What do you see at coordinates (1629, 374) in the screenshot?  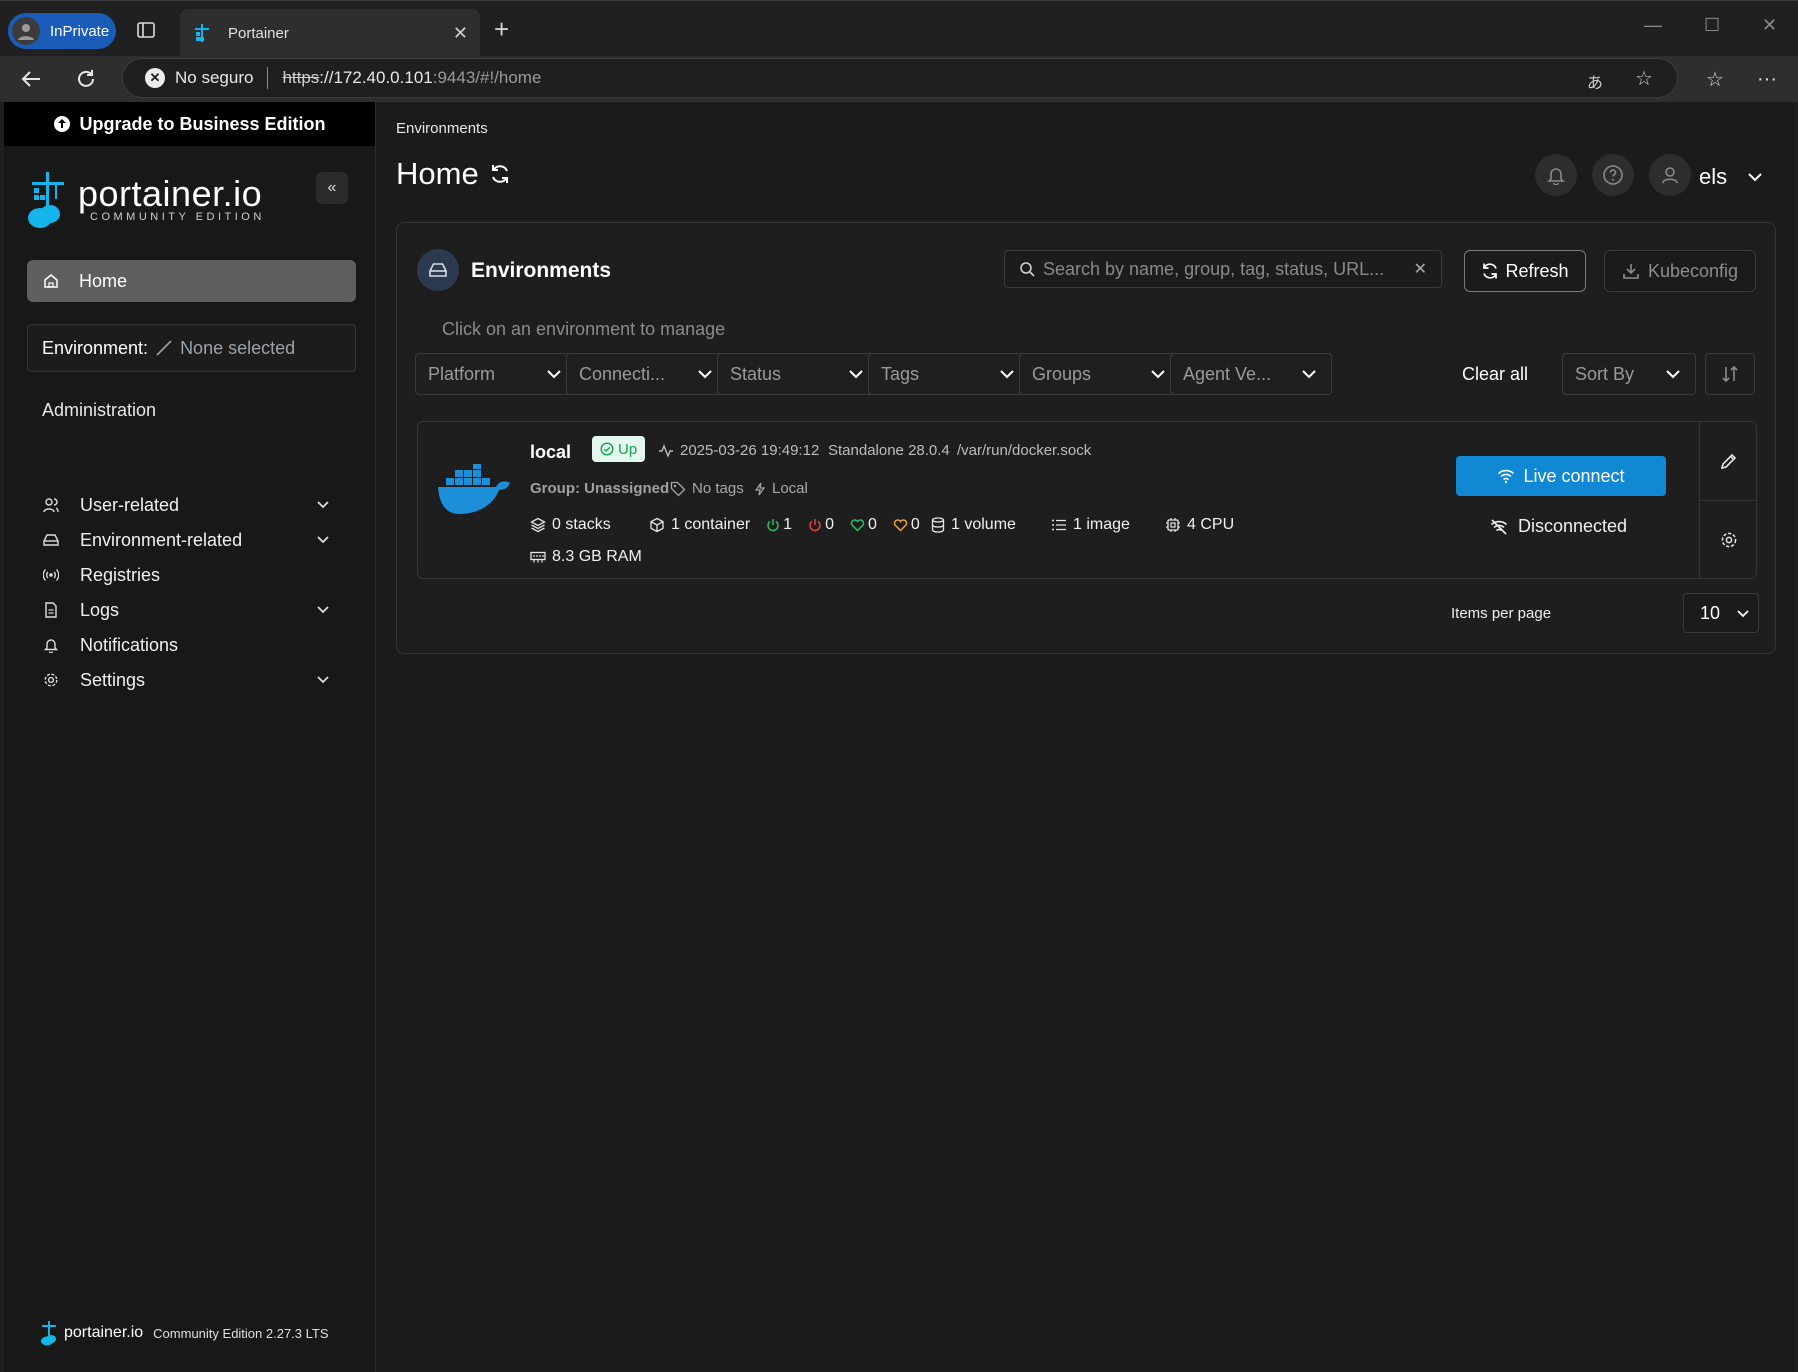 I see `sort-by-select: Sort By` at bounding box center [1629, 374].